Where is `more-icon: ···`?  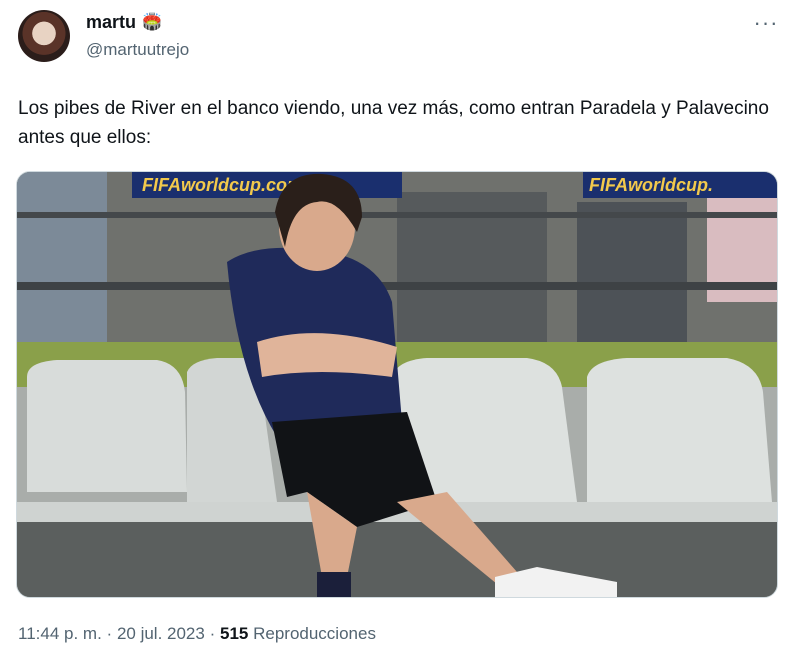 more-icon: ··· is located at coordinates (766, 23).